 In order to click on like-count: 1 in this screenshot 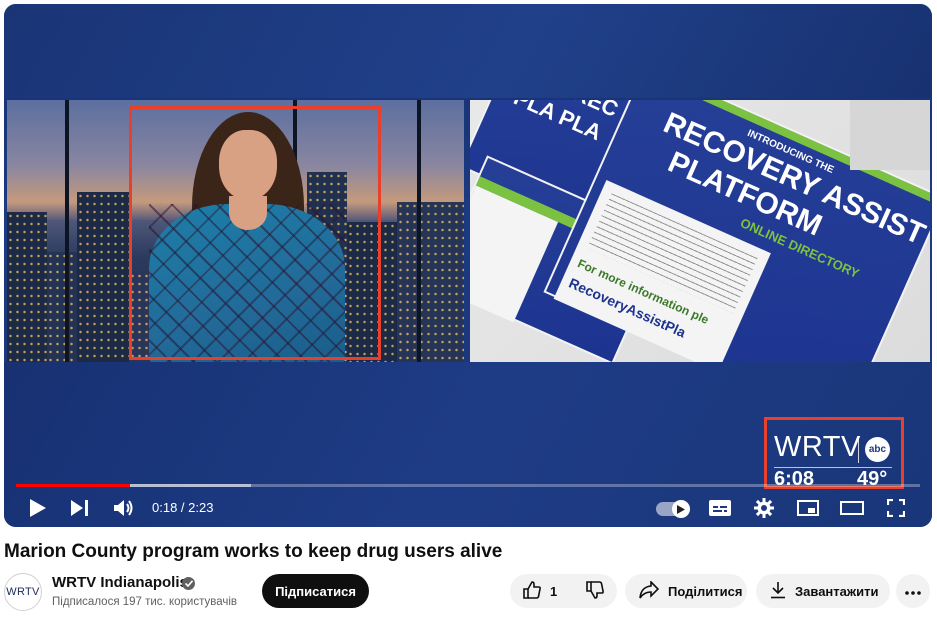, I will do `click(554, 591)`.